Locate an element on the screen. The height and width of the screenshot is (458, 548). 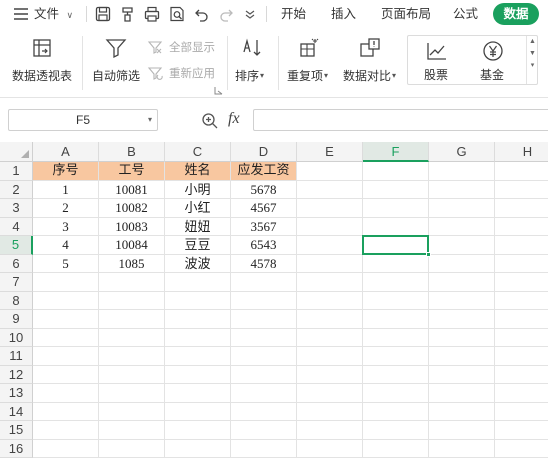
cell-f8 is located at coordinates (396, 300).